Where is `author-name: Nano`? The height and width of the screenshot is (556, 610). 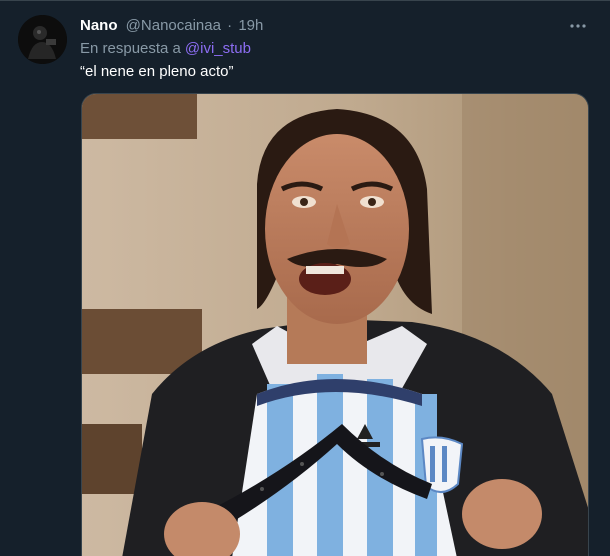
author-name: Nano is located at coordinates (99, 25).